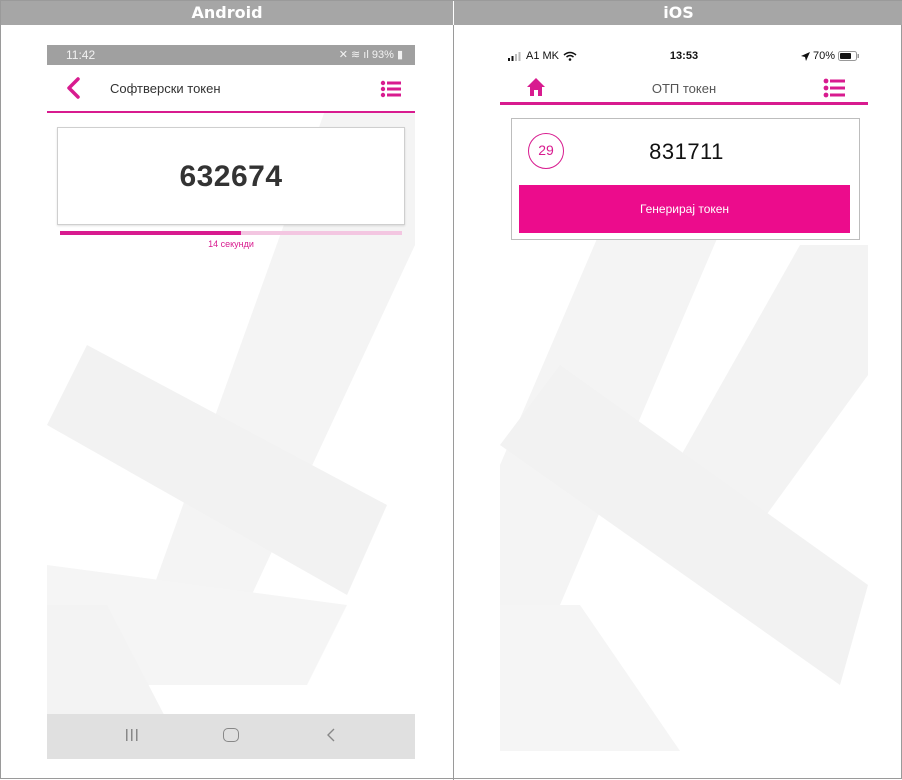  I want to click on page-title: Софтверски токен, so click(165, 88).